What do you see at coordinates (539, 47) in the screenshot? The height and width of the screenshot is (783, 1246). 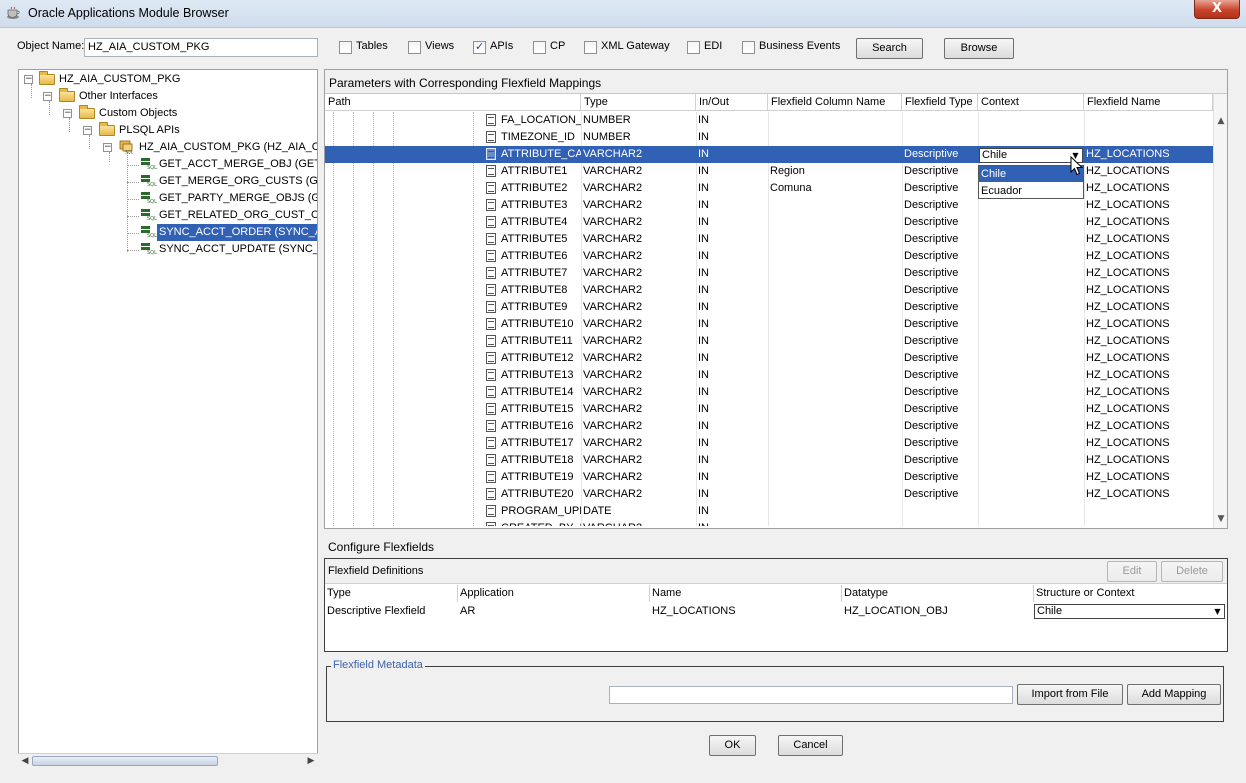 I see `cp-checkbox` at bounding box center [539, 47].